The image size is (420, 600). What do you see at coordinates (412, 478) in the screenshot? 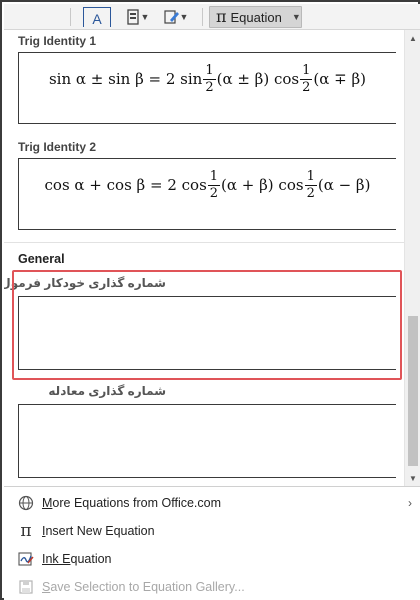
I see `scroll-down-icon: ▼` at bounding box center [412, 478].